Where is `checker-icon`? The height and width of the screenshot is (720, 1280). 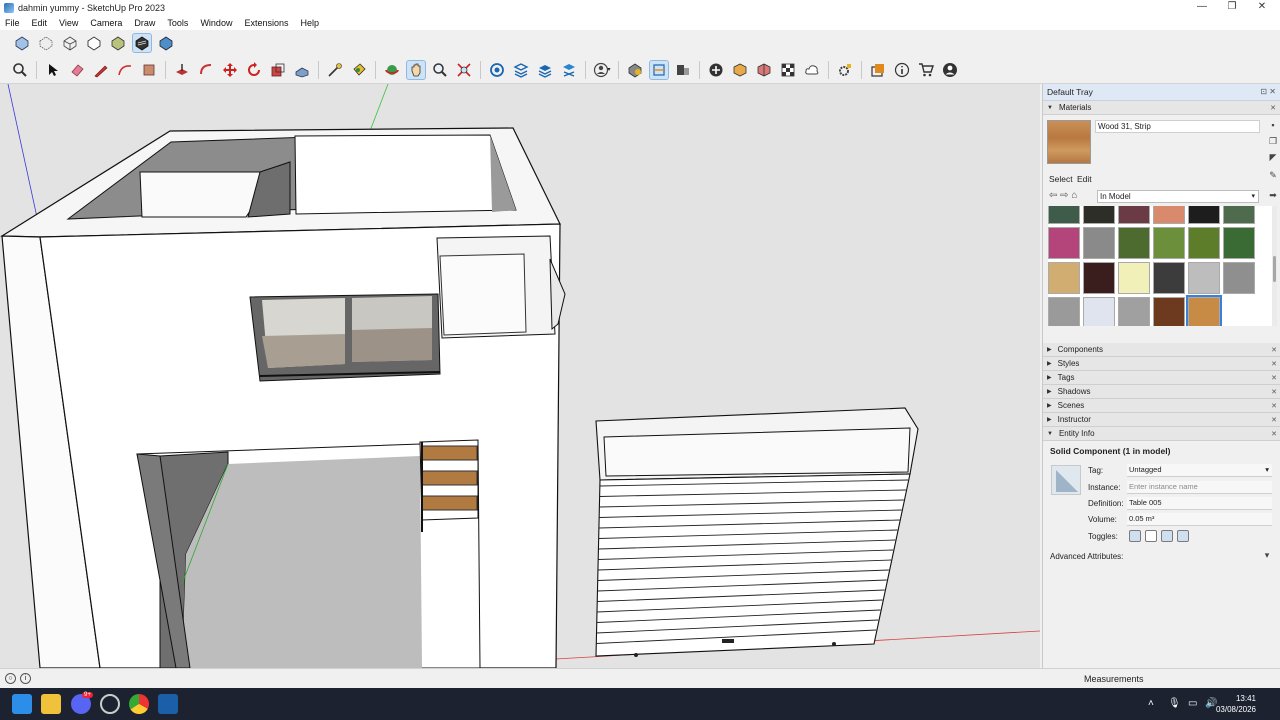
checker-icon is located at coordinates (788, 70).